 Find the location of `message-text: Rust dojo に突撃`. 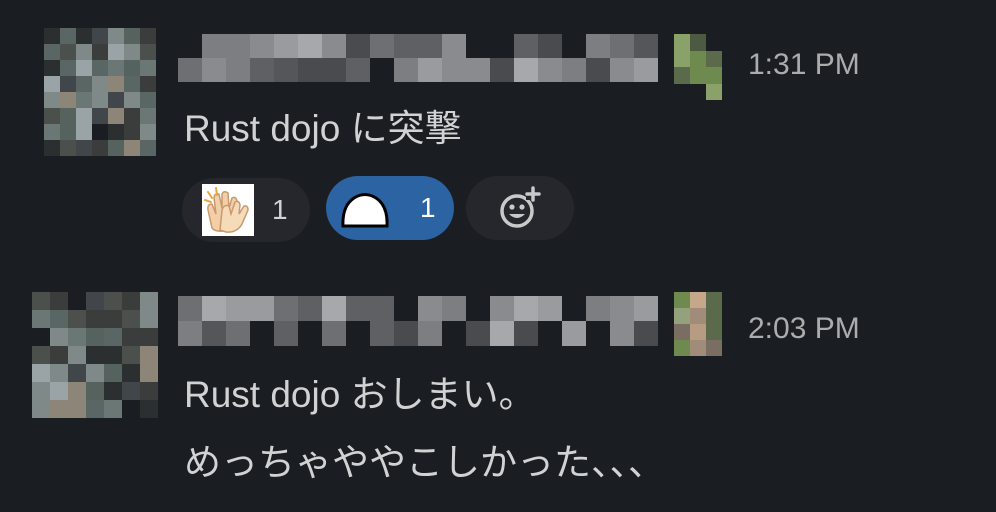

message-text: Rust dojo に突撃 is located at coordinates (323, 128).